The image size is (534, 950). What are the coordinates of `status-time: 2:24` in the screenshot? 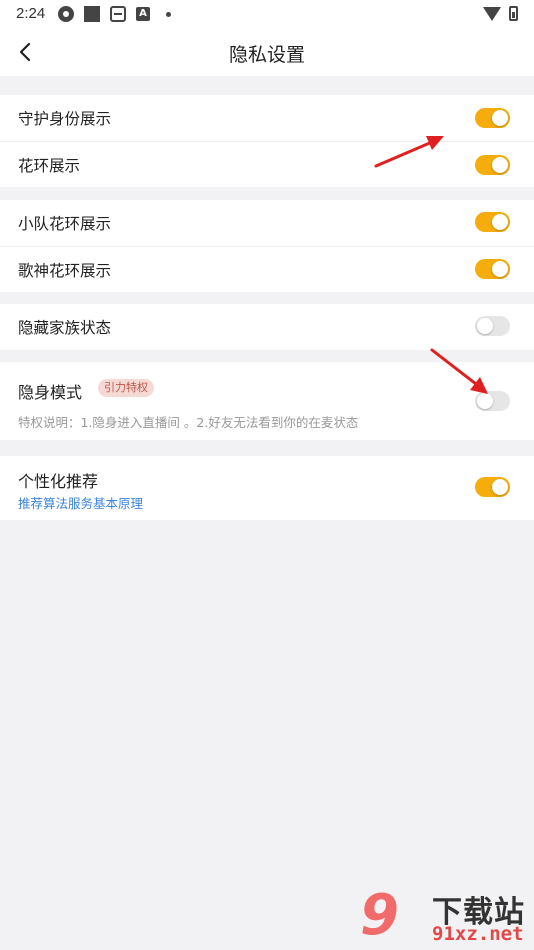 It's located at (31, 13).